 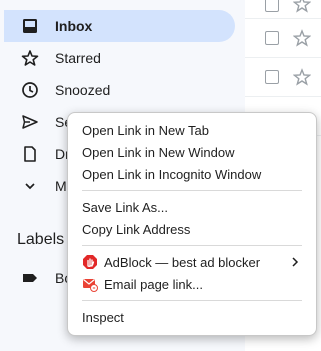 What do you see at coordinates (30, 26) in the screenshot?
I see `inbox-icon` at bounding box center [30, 26].